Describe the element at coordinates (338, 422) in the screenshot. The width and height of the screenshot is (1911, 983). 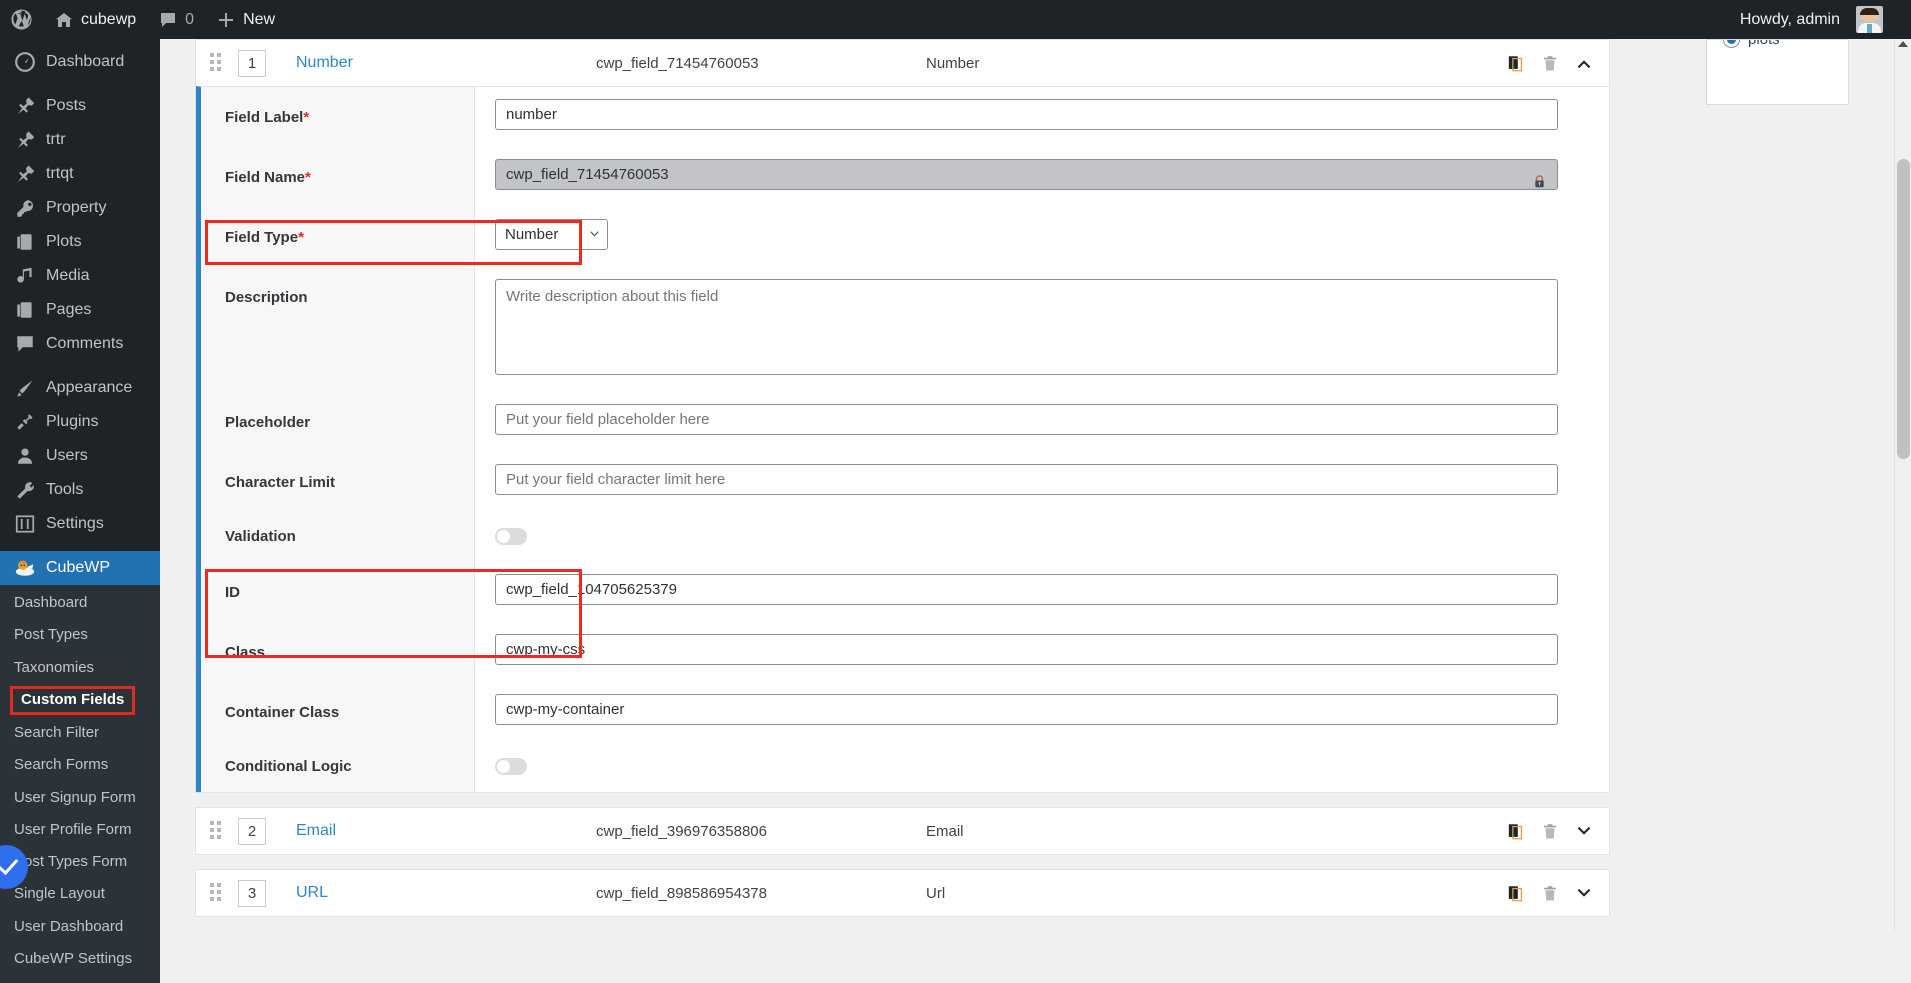
I see `placeholder-label: Placeholder` at that location.